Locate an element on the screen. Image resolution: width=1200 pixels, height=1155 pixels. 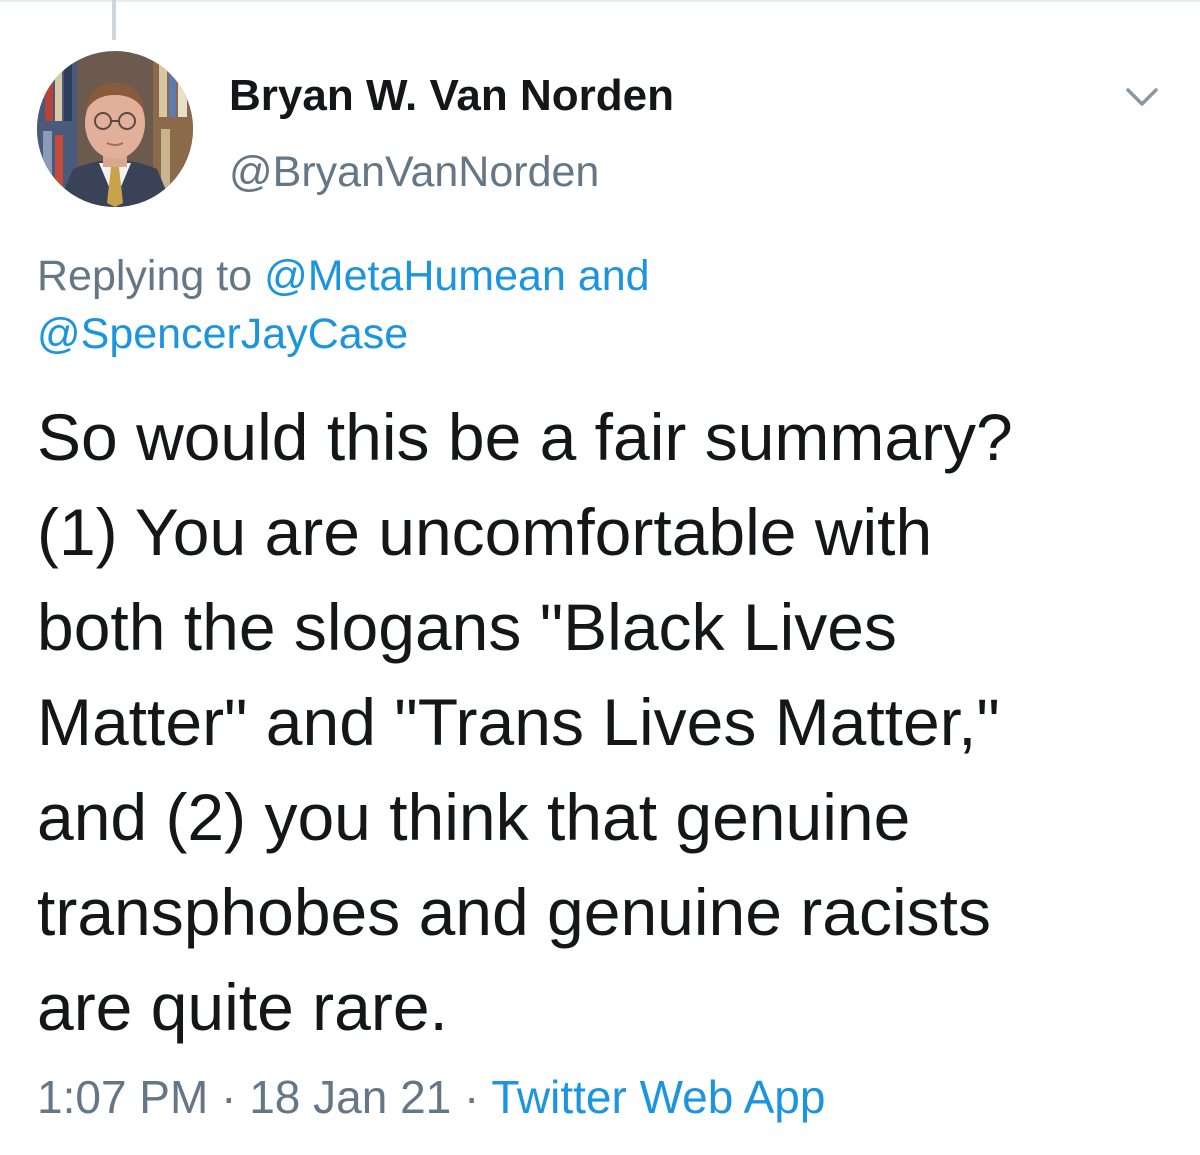
tweet-source-link: Twitter Web App is located at coordinates (658, 1097).